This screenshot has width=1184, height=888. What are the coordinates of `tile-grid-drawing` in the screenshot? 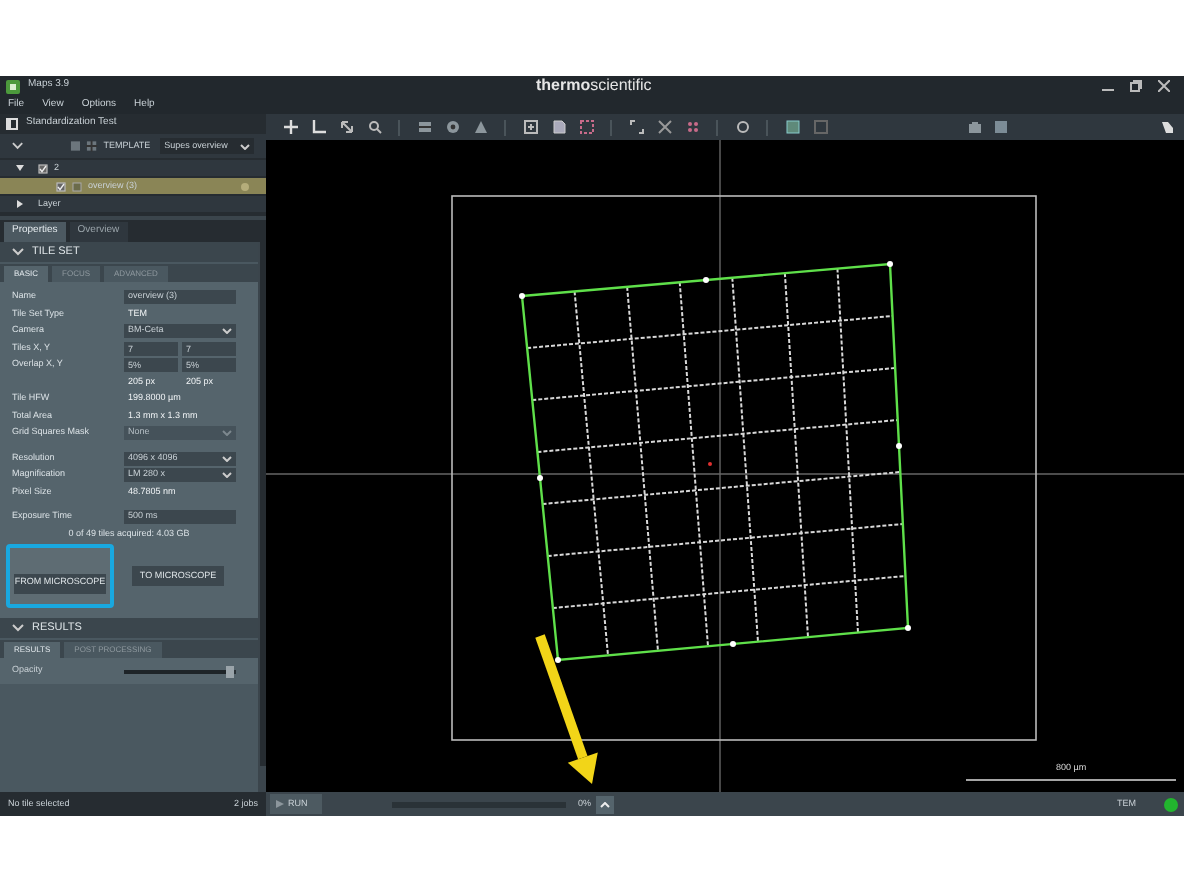 It's located at (715, 462).